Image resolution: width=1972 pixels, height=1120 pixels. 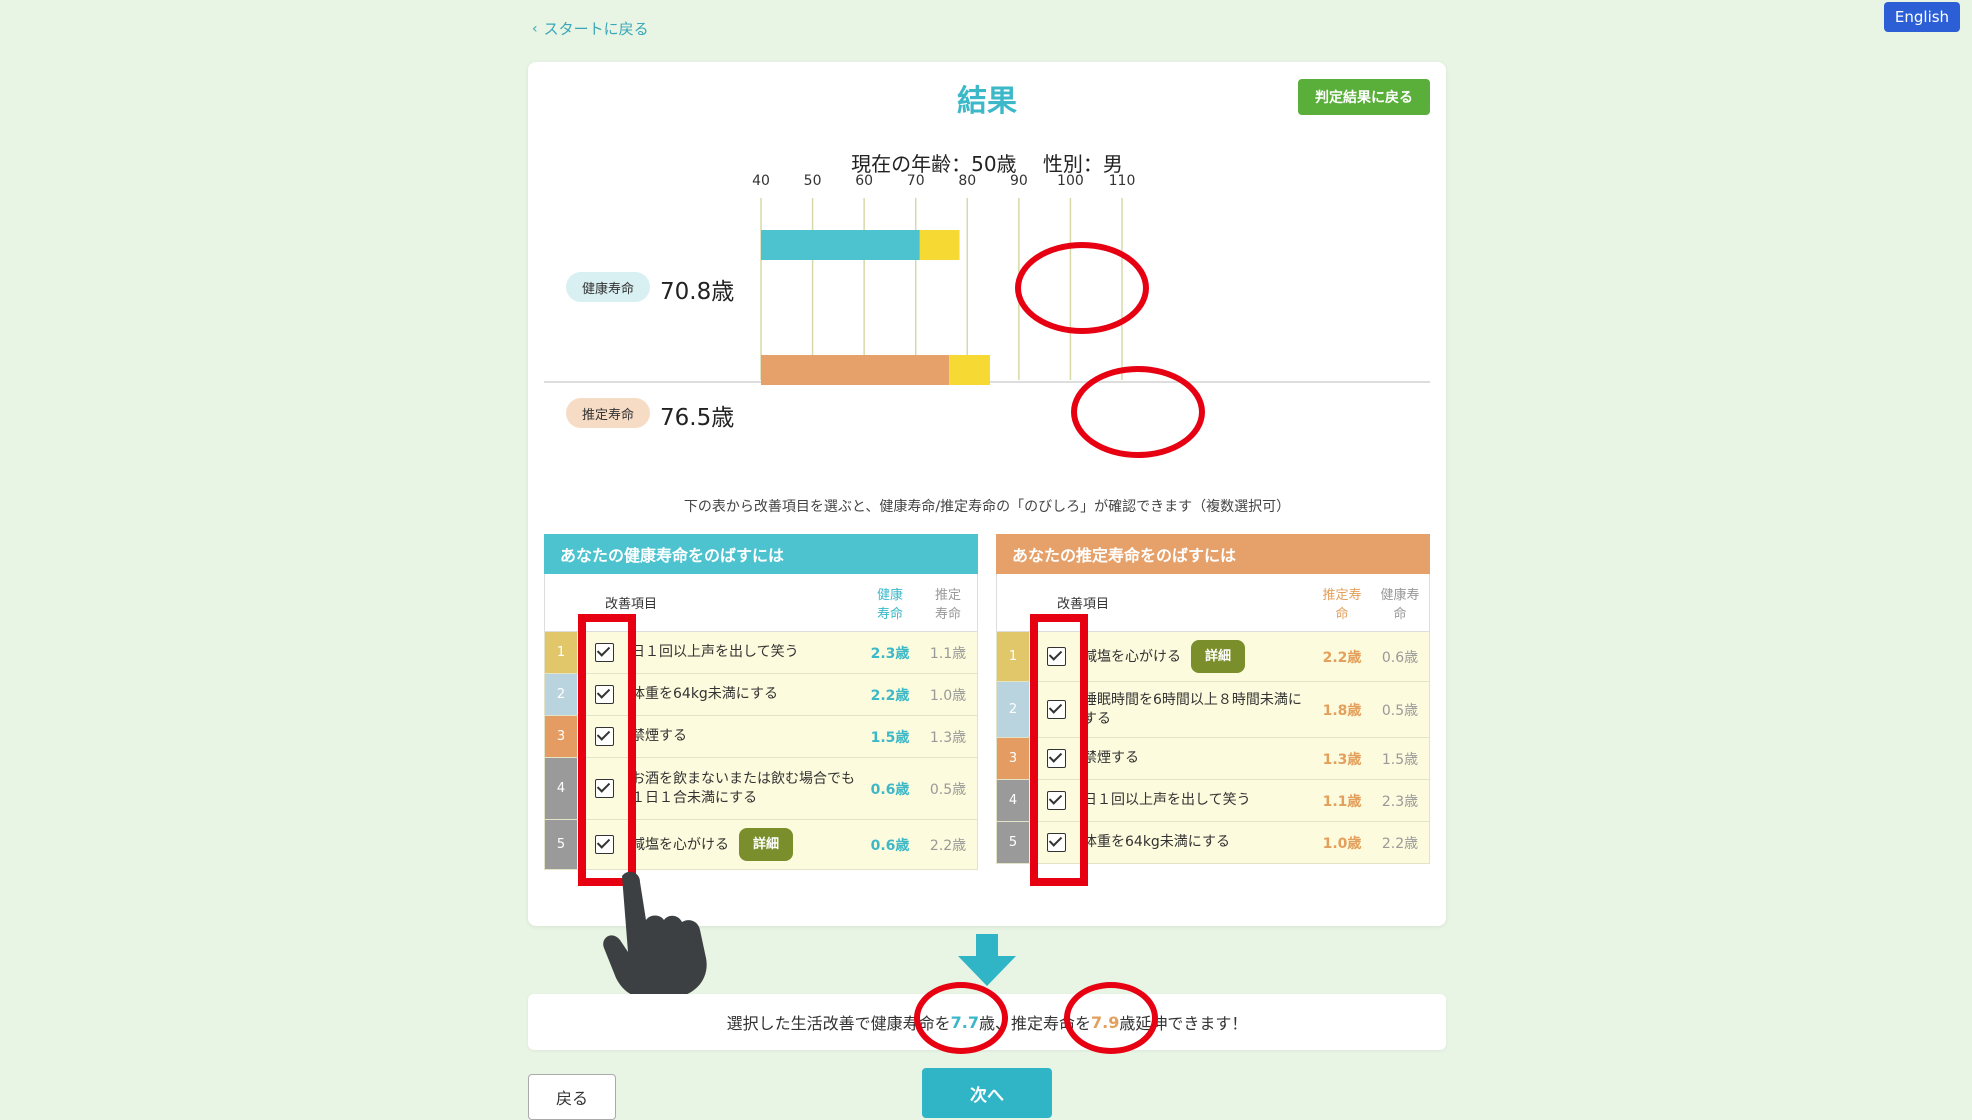 What do you see at coordinates (890, 737) in the screenshot?
I see `primary-gain-value: 1.5歳` at bounding box center [890, 737].